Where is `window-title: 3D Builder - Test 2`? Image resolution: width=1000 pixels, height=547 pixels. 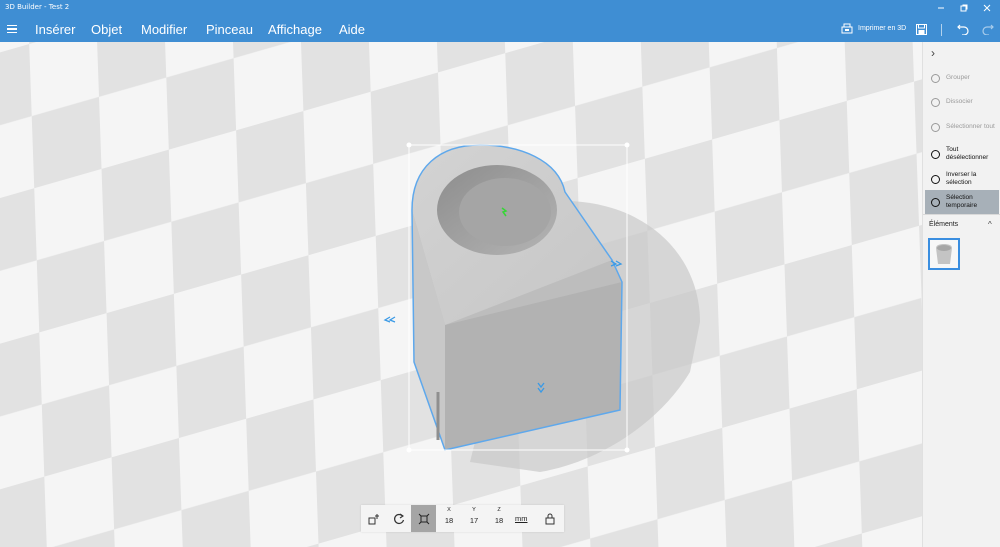 window-title: 3D Builder - Test 2 is located at coordinates (37, 7).